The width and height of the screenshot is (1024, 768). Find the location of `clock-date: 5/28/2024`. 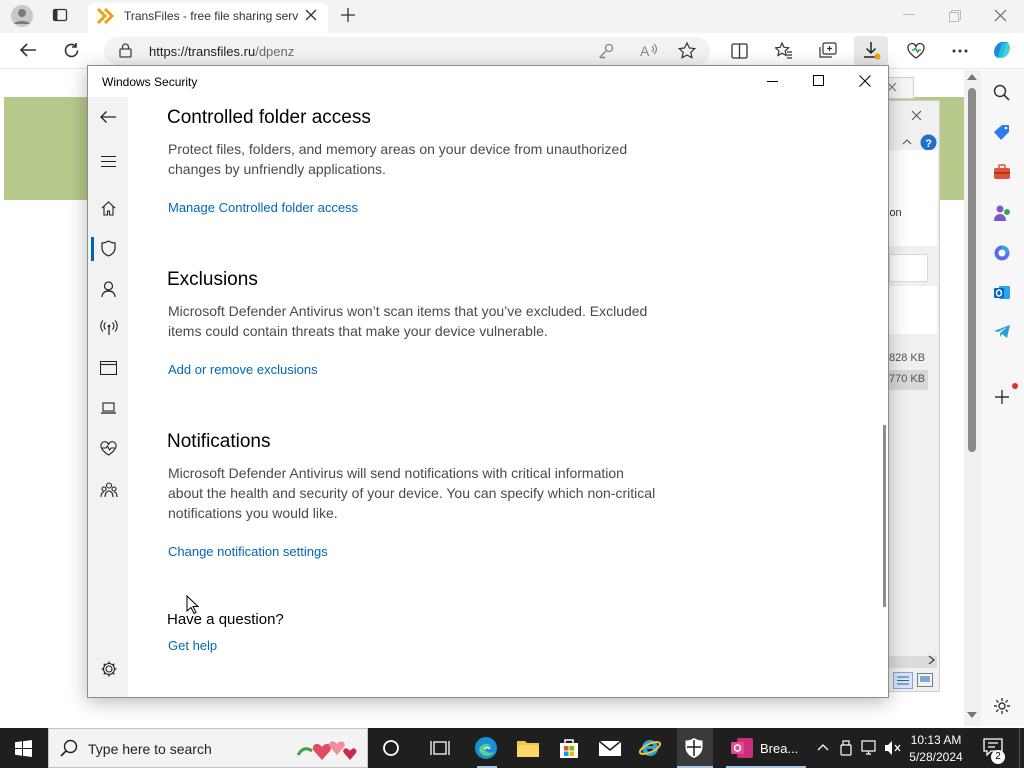

clock-date: 5/28/2024 is located at coordinates (936, 757).